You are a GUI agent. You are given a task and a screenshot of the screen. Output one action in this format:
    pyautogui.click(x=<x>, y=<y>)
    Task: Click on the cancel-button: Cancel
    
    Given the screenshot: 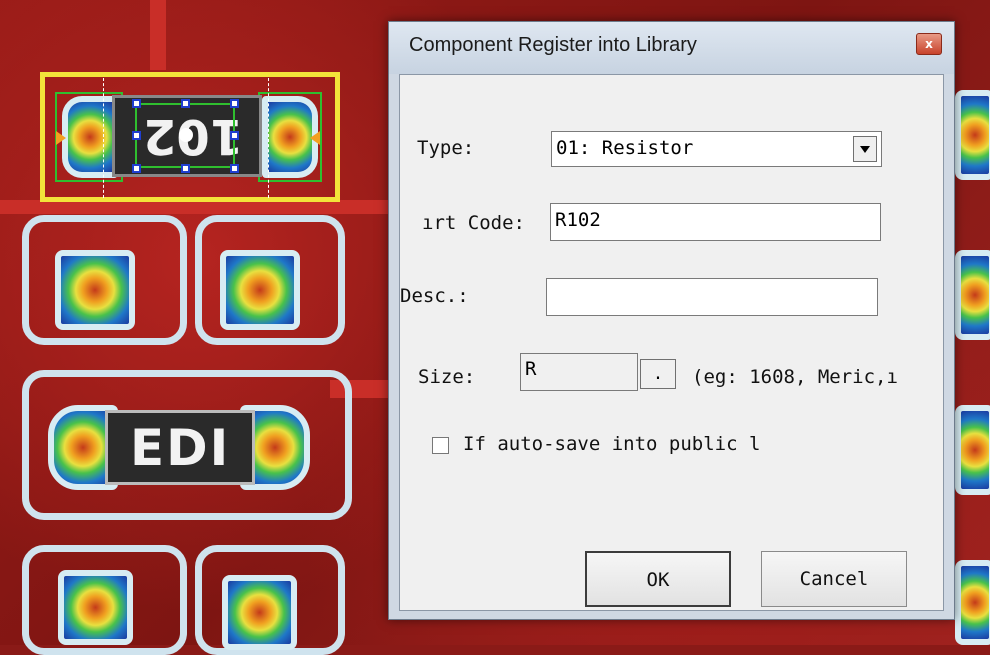 What is the action you would take?
    pyautogui.click(x=834, y=579)
    